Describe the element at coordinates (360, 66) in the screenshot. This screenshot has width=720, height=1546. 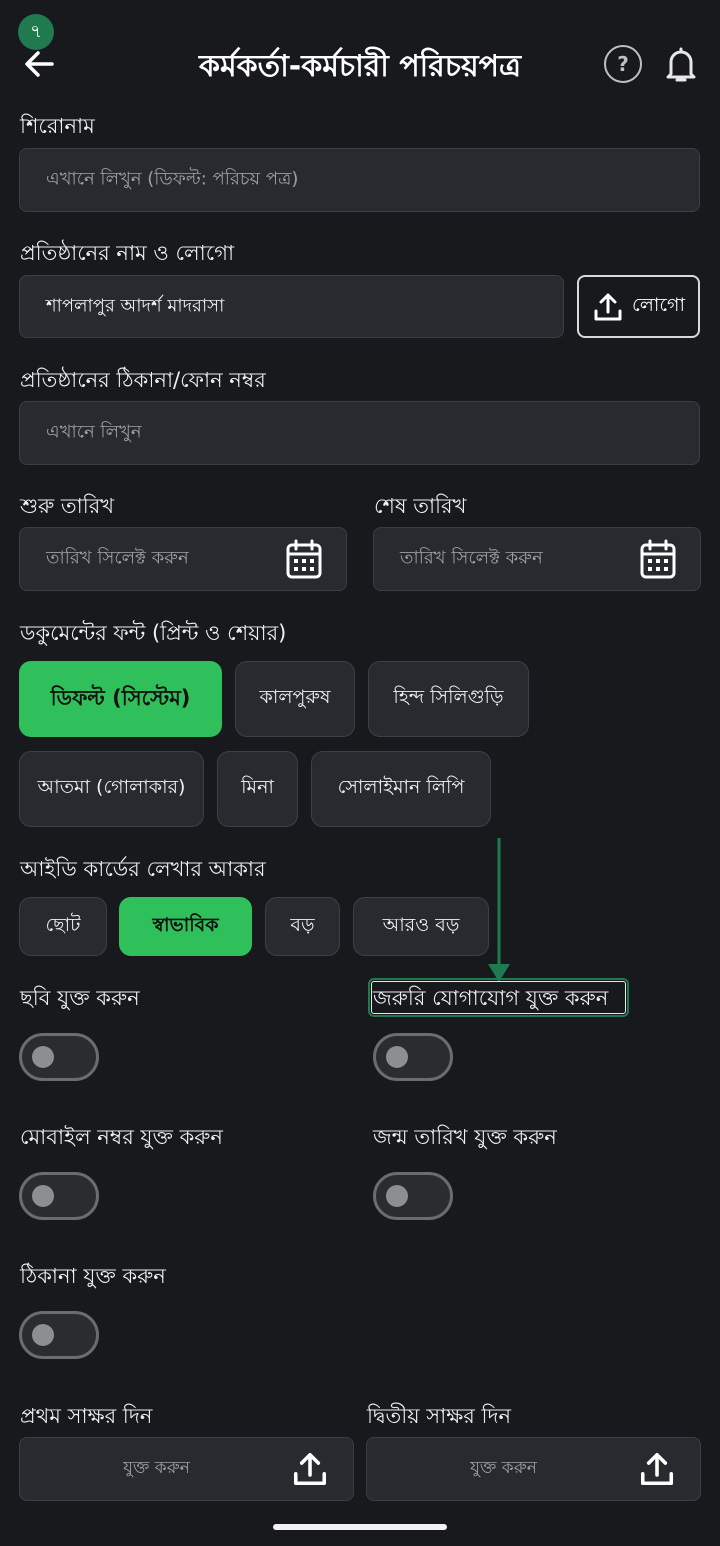
I see `page-title: কর্মকর্তা-কর্মচারী পরিচয়পত্র` at that location.